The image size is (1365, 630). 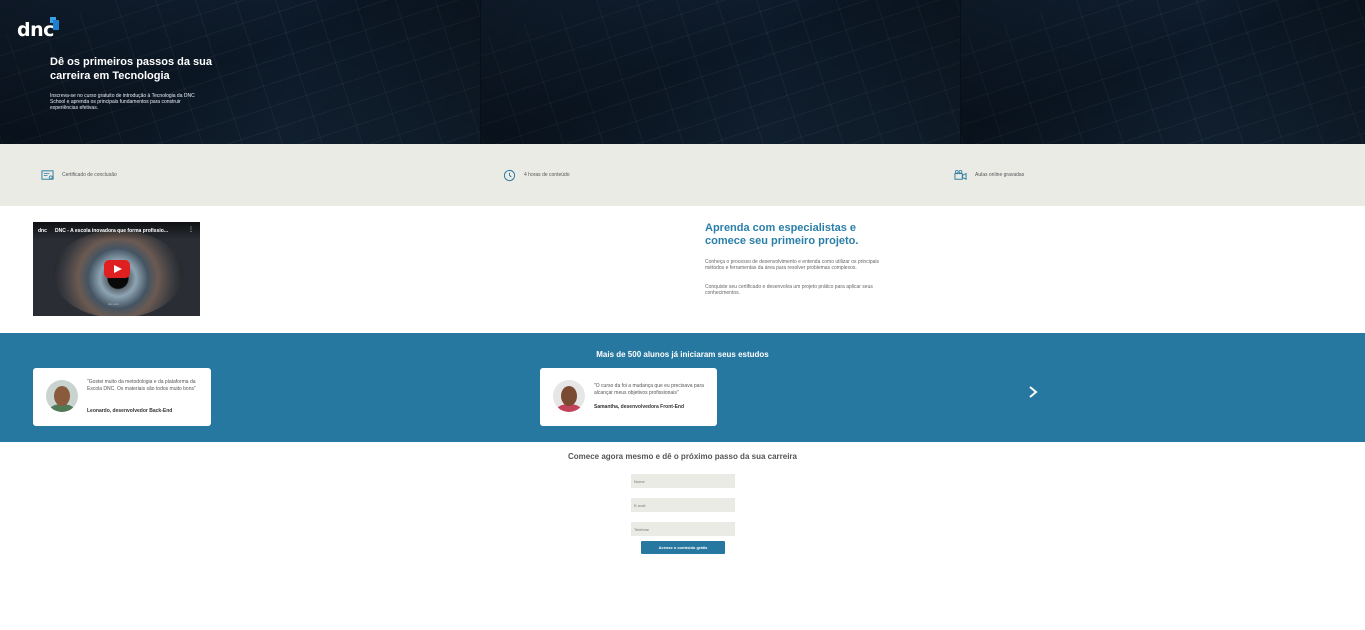 What do you see at coordinates (1000, 175) in the screenshot?
I see `feature-label: Aulas online gravadas` at bounding box center [1000, 175].